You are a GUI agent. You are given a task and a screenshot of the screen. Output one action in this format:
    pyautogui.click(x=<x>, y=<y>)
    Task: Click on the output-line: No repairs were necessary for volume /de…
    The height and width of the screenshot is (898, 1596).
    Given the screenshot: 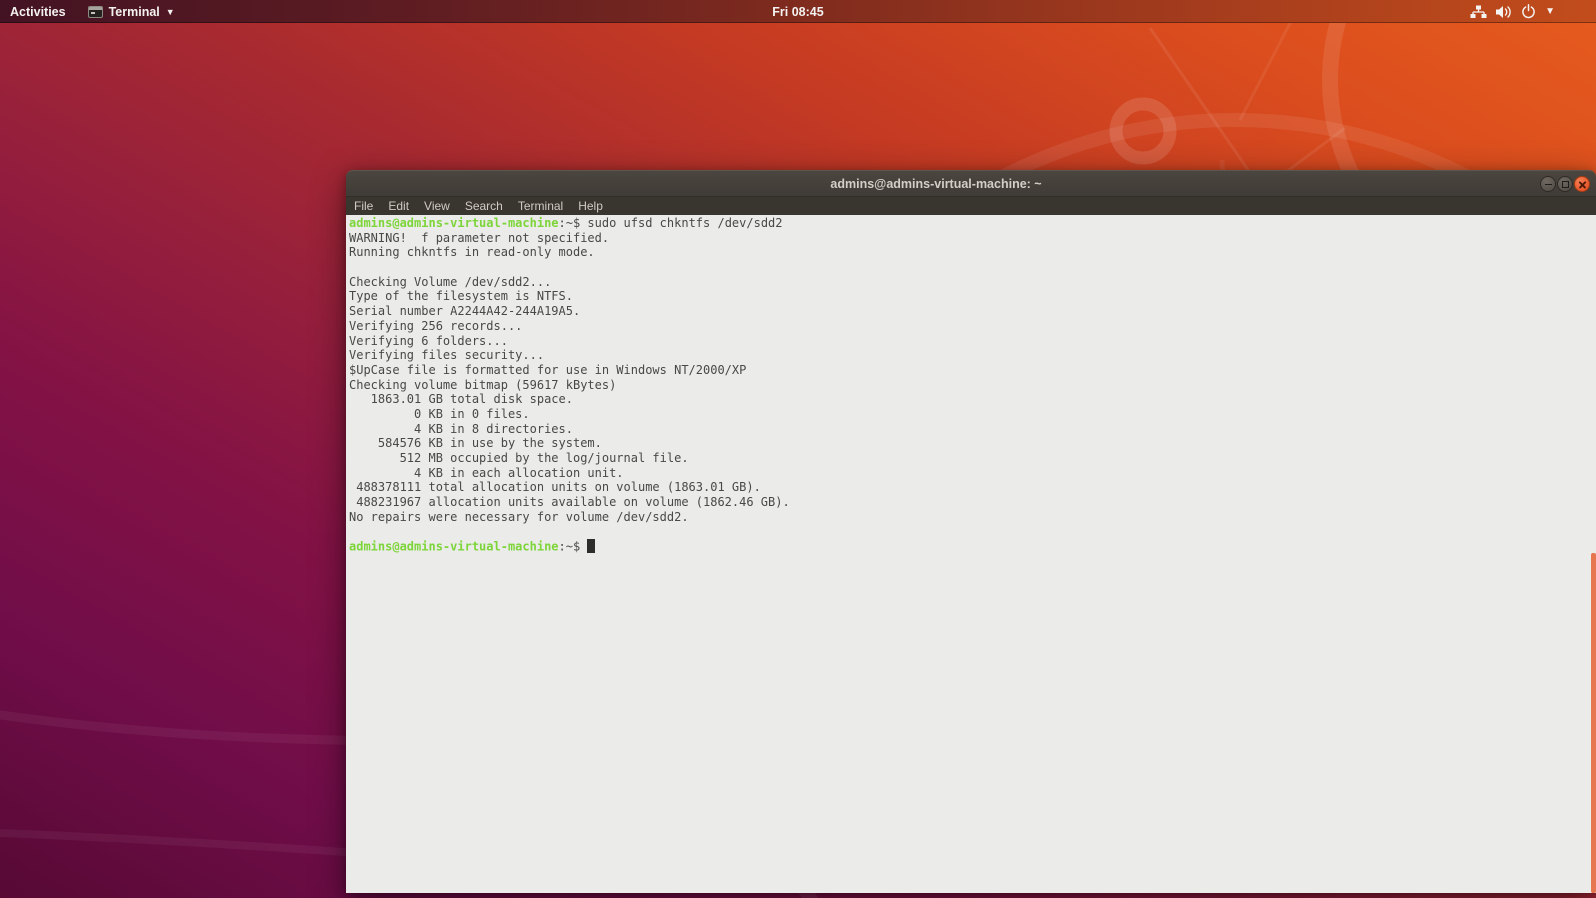 What is the action you would take?
    pyautogui.click(x=519, y=516)
    